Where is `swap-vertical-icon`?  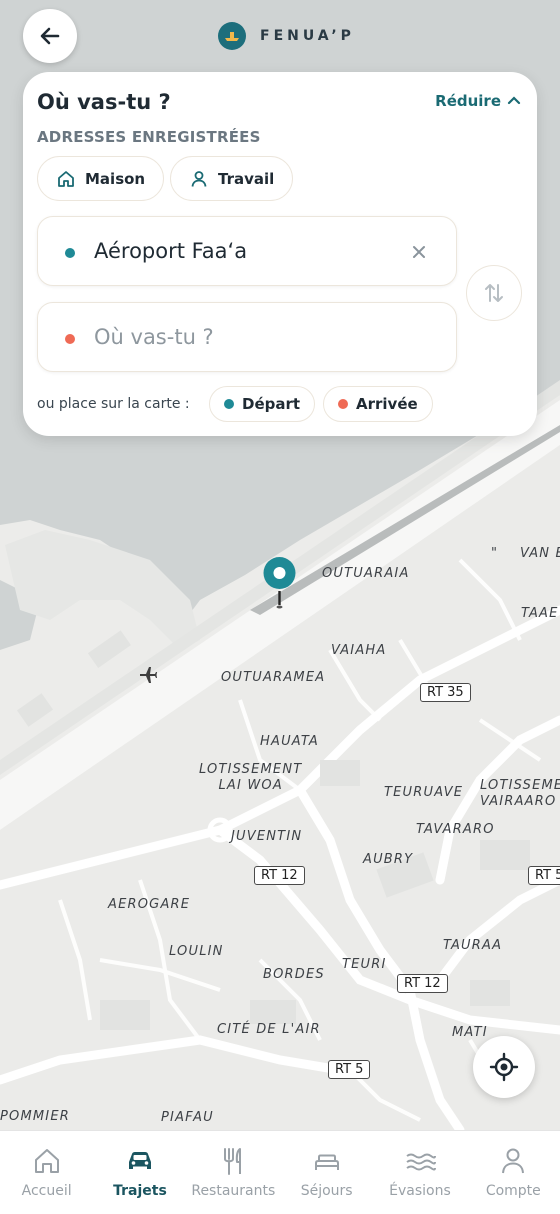 swap-vertical-icon is located at coordinates (494, 293).